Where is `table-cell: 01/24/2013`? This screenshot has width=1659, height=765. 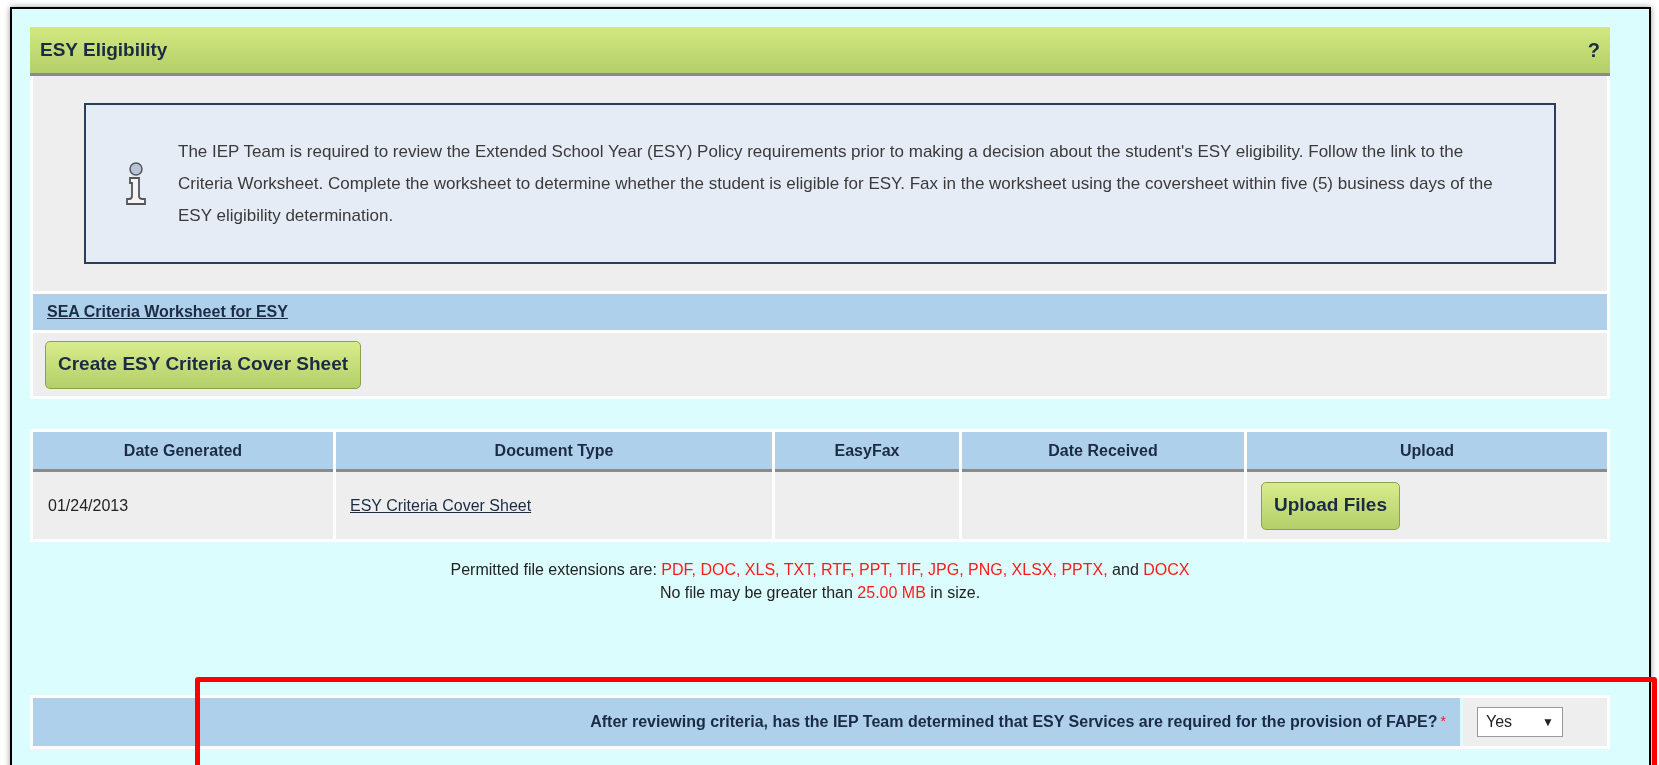 table-cell: 01/24/2013 is located at coordinates (183, 505).